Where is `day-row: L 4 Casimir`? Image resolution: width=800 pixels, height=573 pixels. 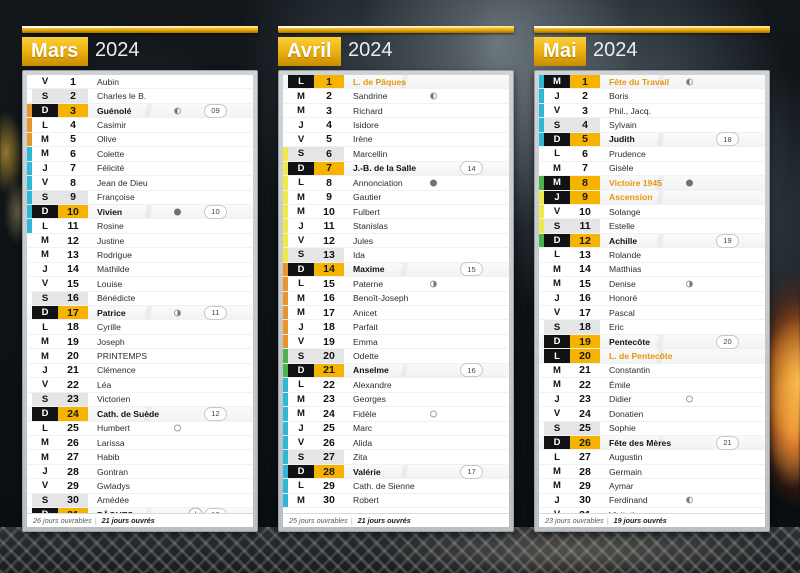
day-row: L 4 Casimir is located at coordinates (140, 125).